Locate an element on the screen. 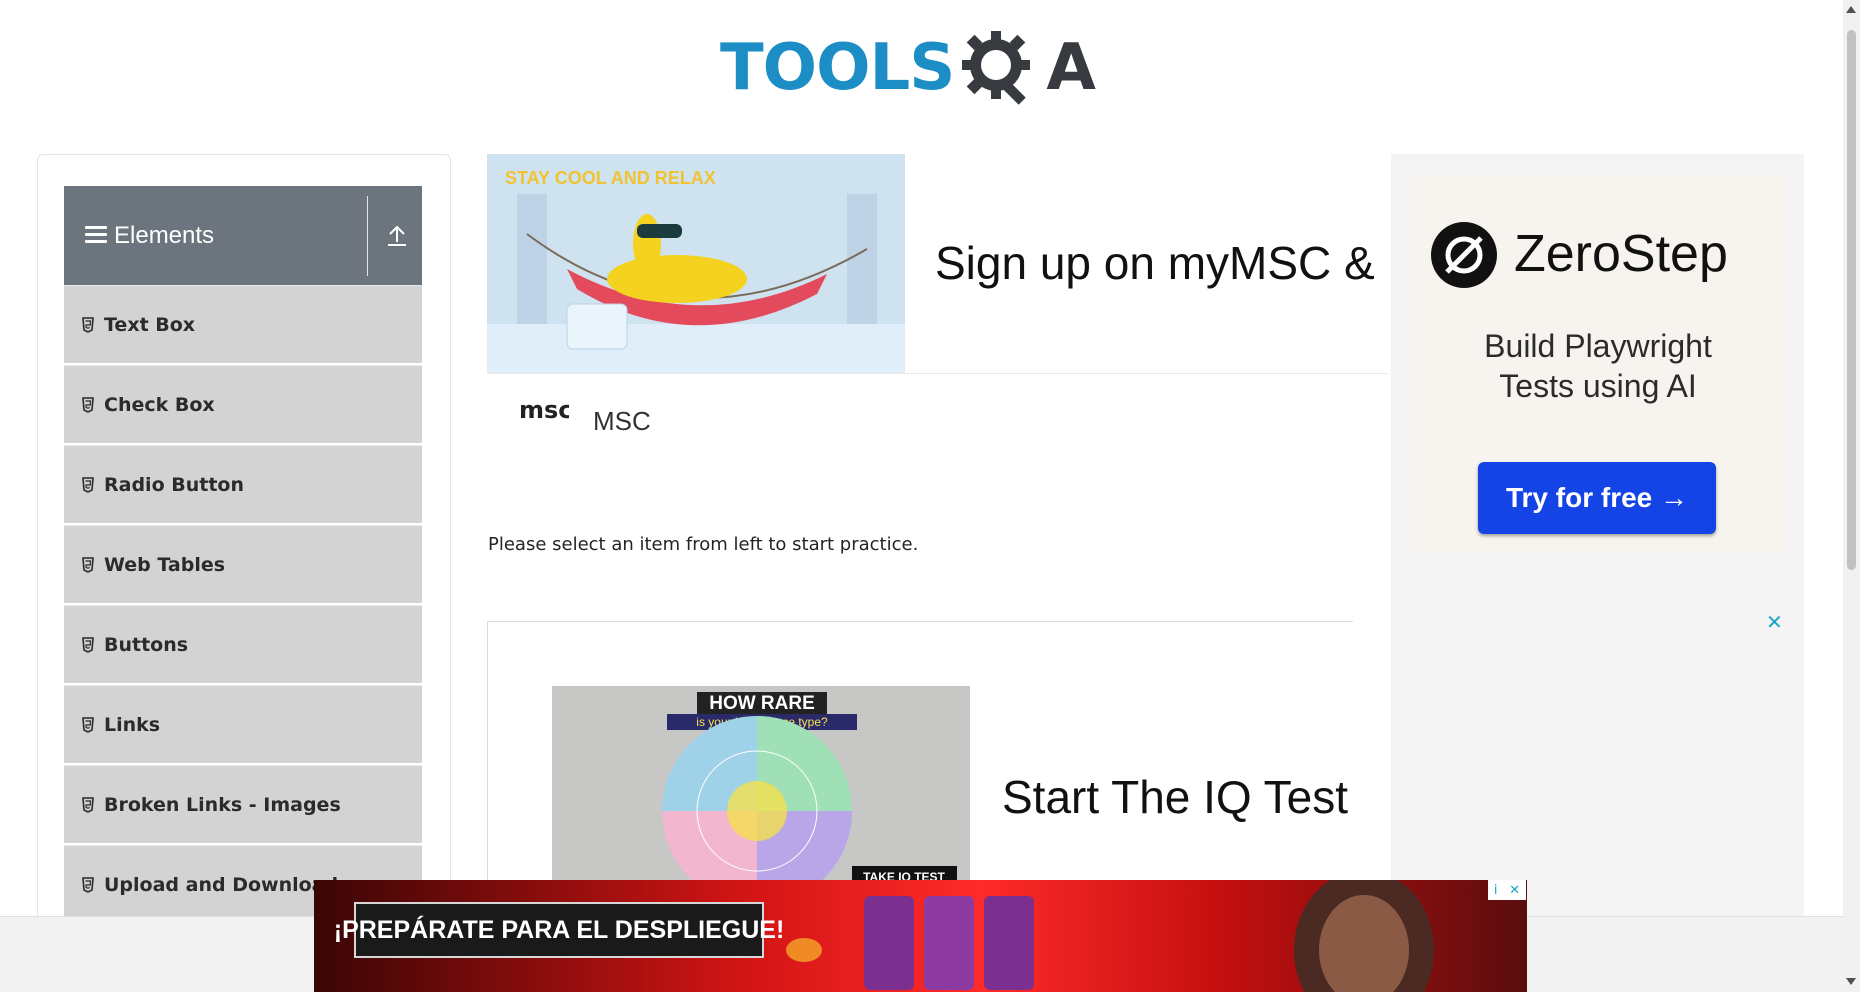  vertical-scrollbar is located at coordinates (1851, 496).